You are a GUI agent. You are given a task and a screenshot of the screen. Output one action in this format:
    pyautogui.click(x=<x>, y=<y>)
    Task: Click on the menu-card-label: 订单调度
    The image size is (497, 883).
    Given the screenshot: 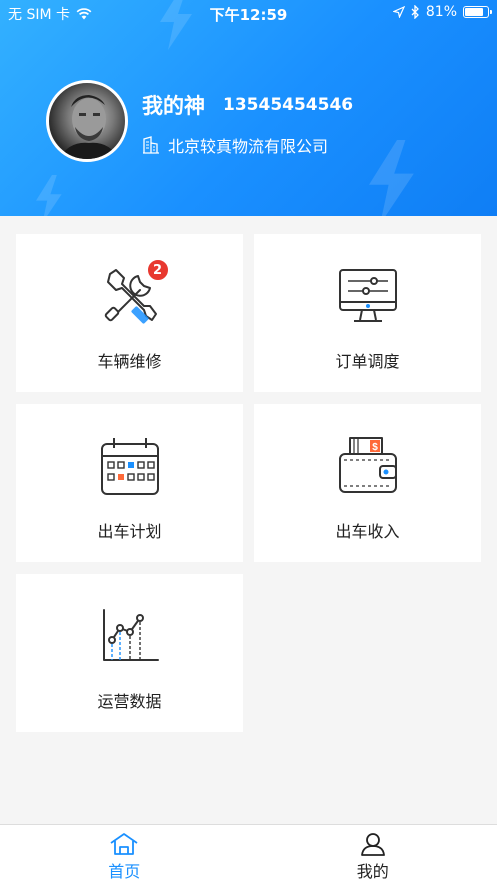 What is the action you would take?
    pyautogui.click(x=367, y=361)
    